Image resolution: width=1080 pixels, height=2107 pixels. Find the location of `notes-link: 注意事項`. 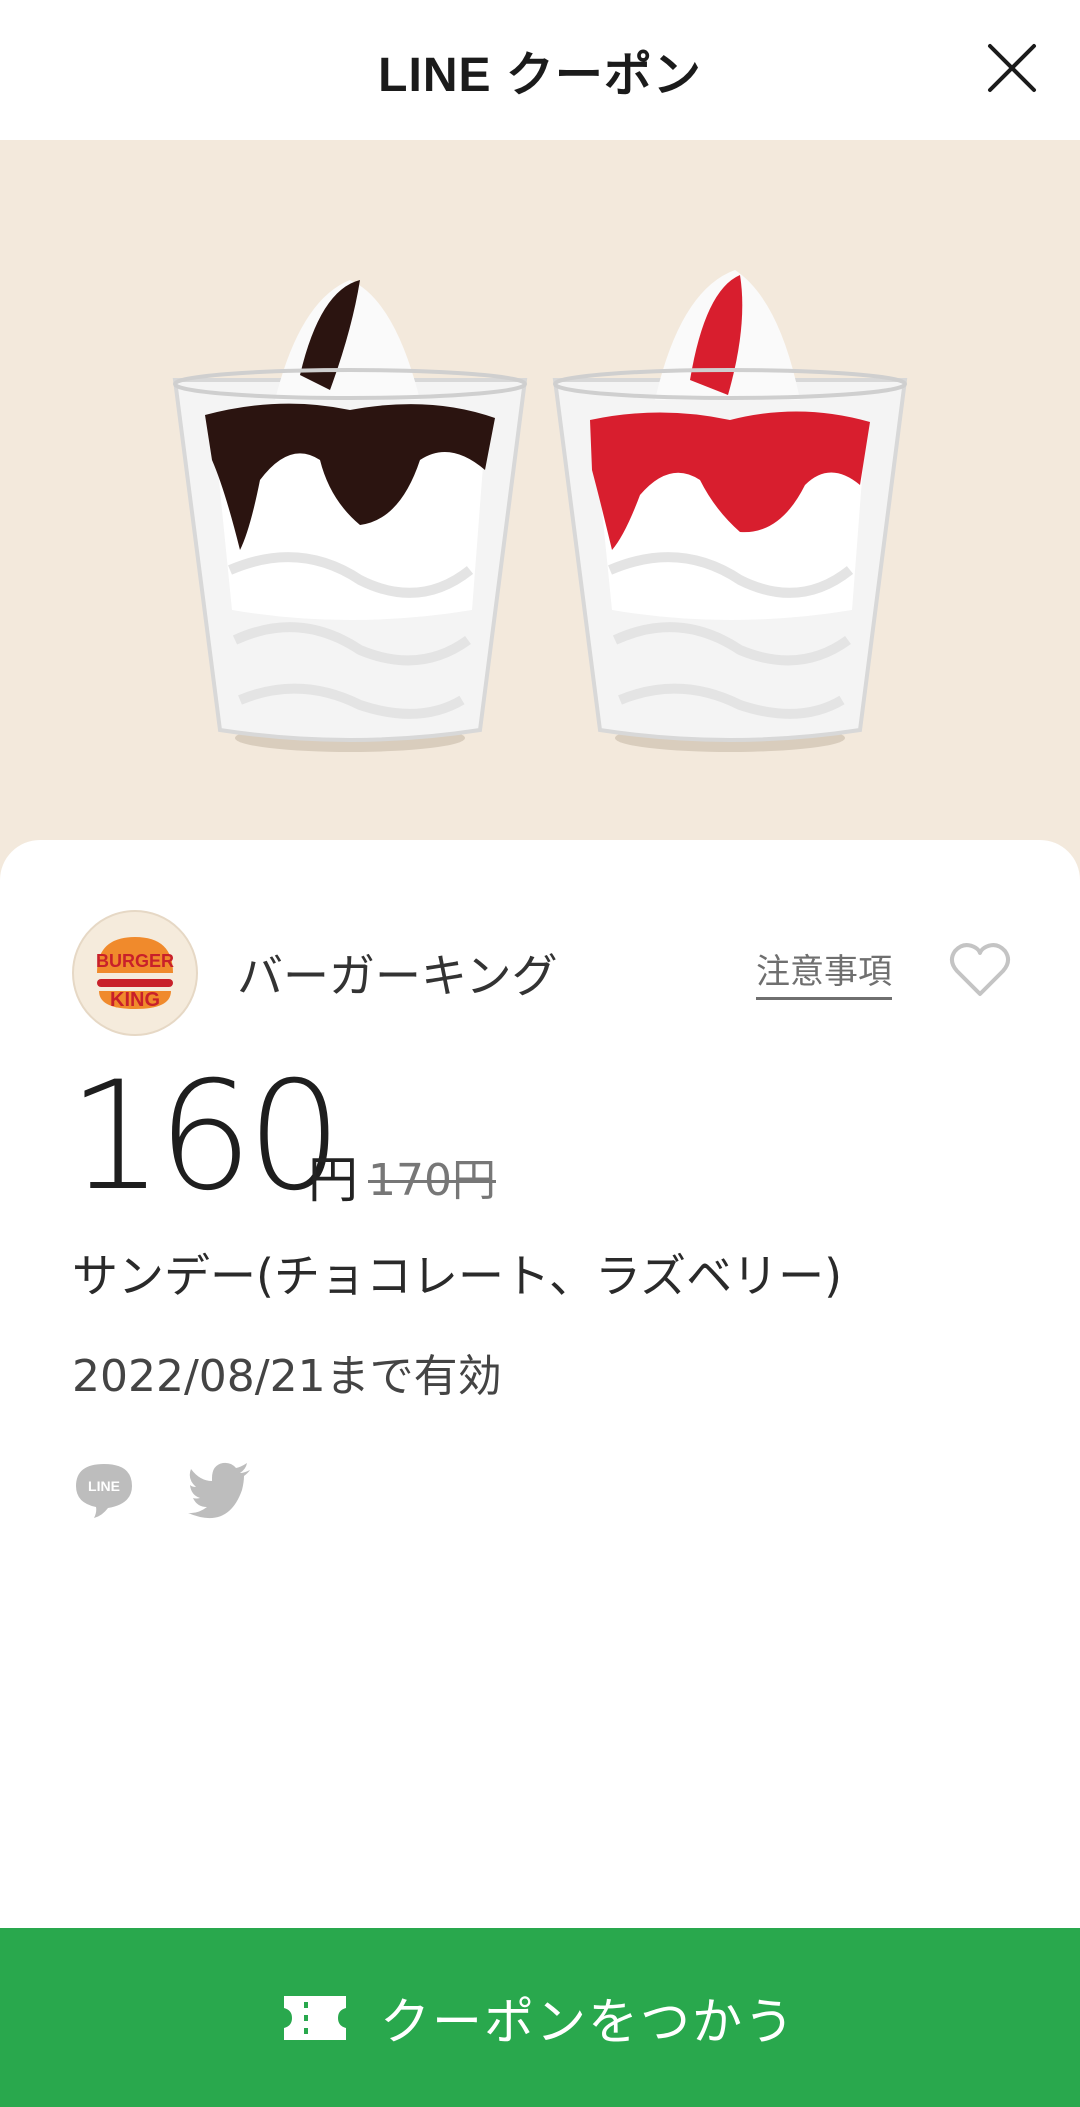

notes-link: 注意事項 is located at coordinates (824, 972).